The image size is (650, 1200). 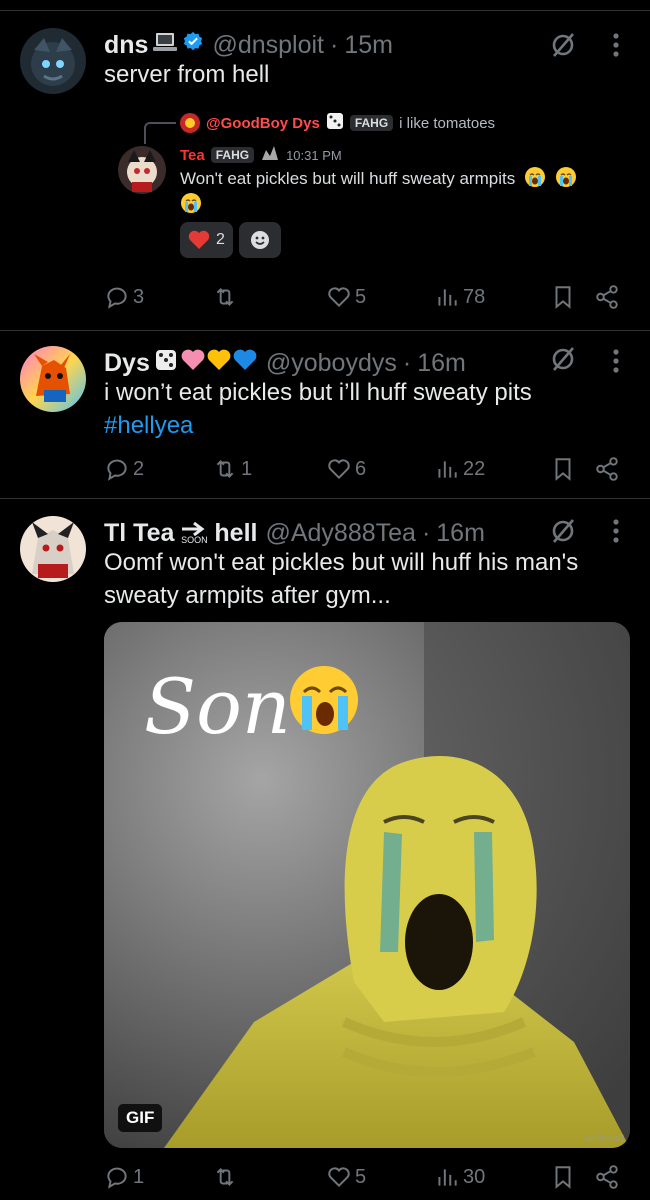 What do you see at coordinates (187, 74) in the screenshot?
I see `tweet-text: server from hell` at bounding box center [187, 74].